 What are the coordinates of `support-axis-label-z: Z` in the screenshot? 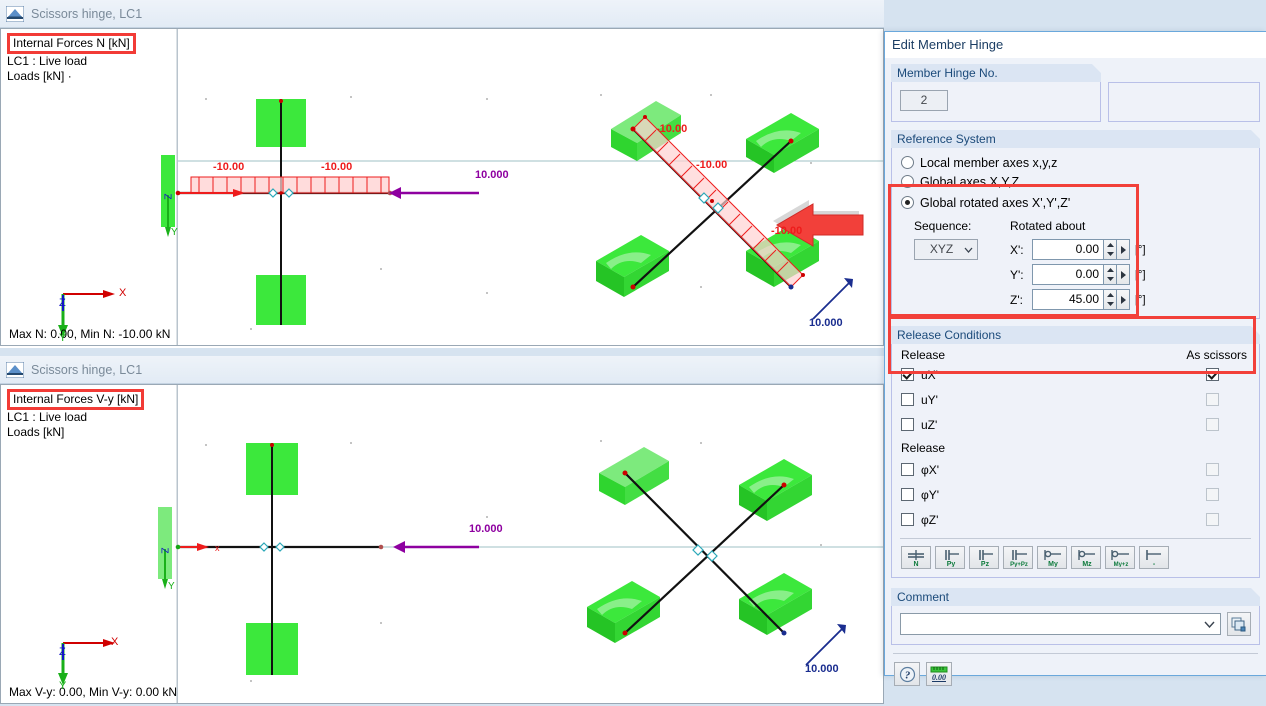 It's located at (167, 196).